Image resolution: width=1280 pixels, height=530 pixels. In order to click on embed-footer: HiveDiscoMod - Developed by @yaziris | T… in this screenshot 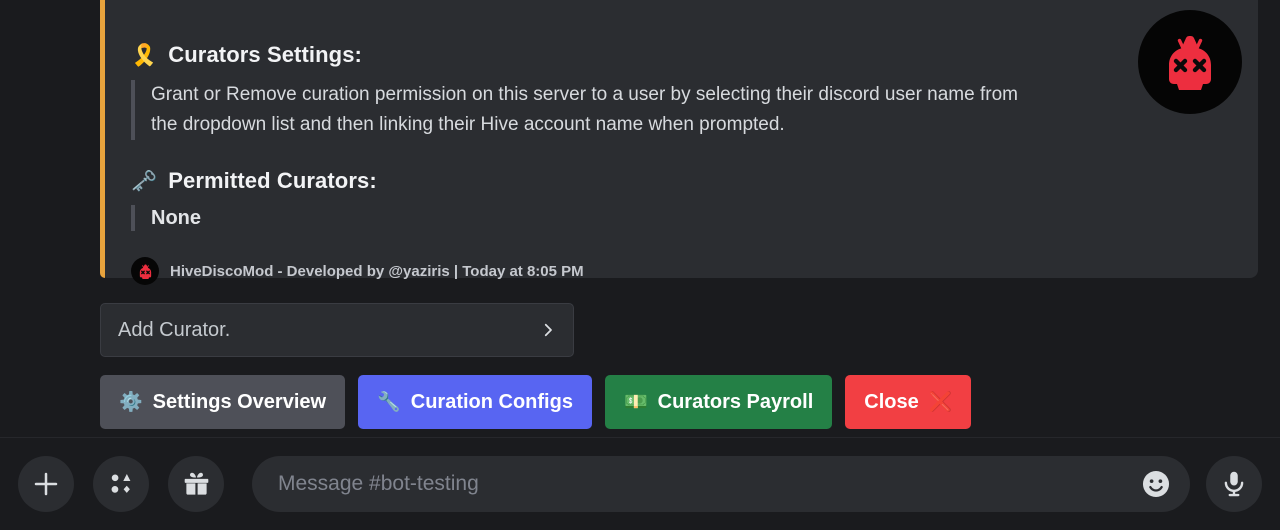, I will do `click(684, 271)`.